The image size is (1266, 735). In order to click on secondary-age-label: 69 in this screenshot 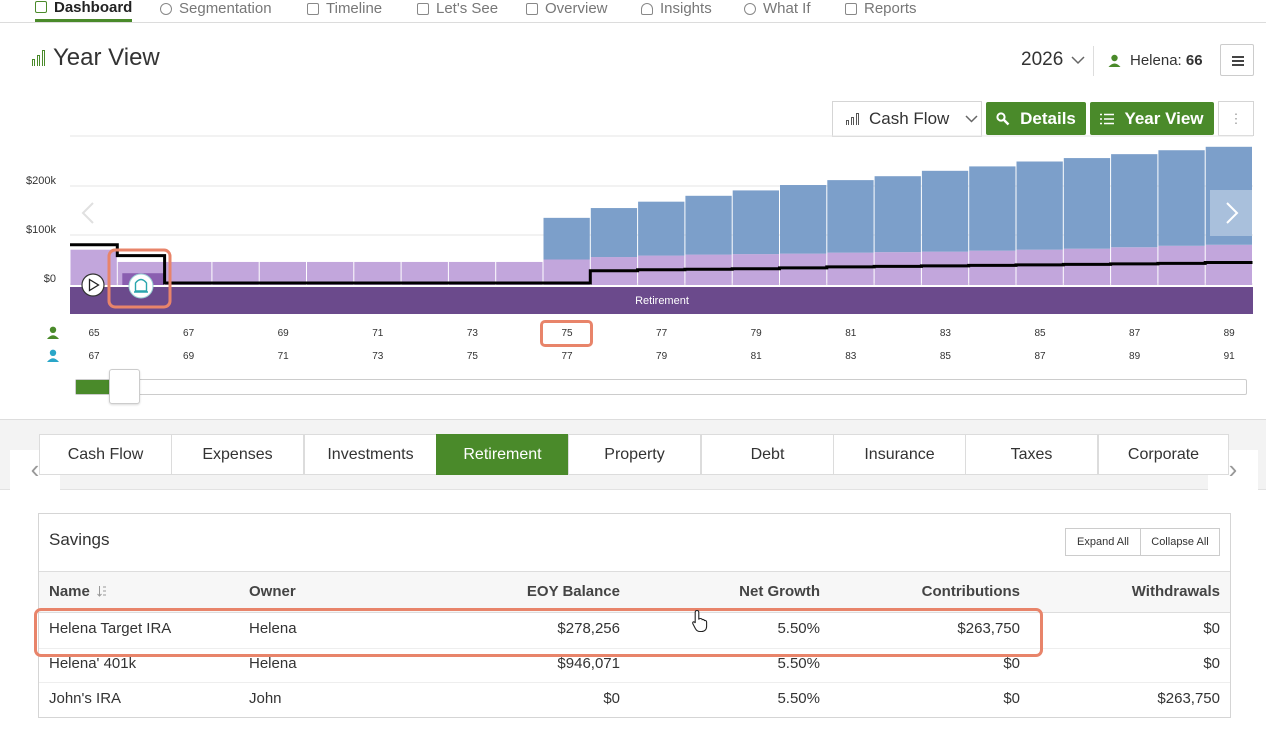, I will do `click(189, 356)`.